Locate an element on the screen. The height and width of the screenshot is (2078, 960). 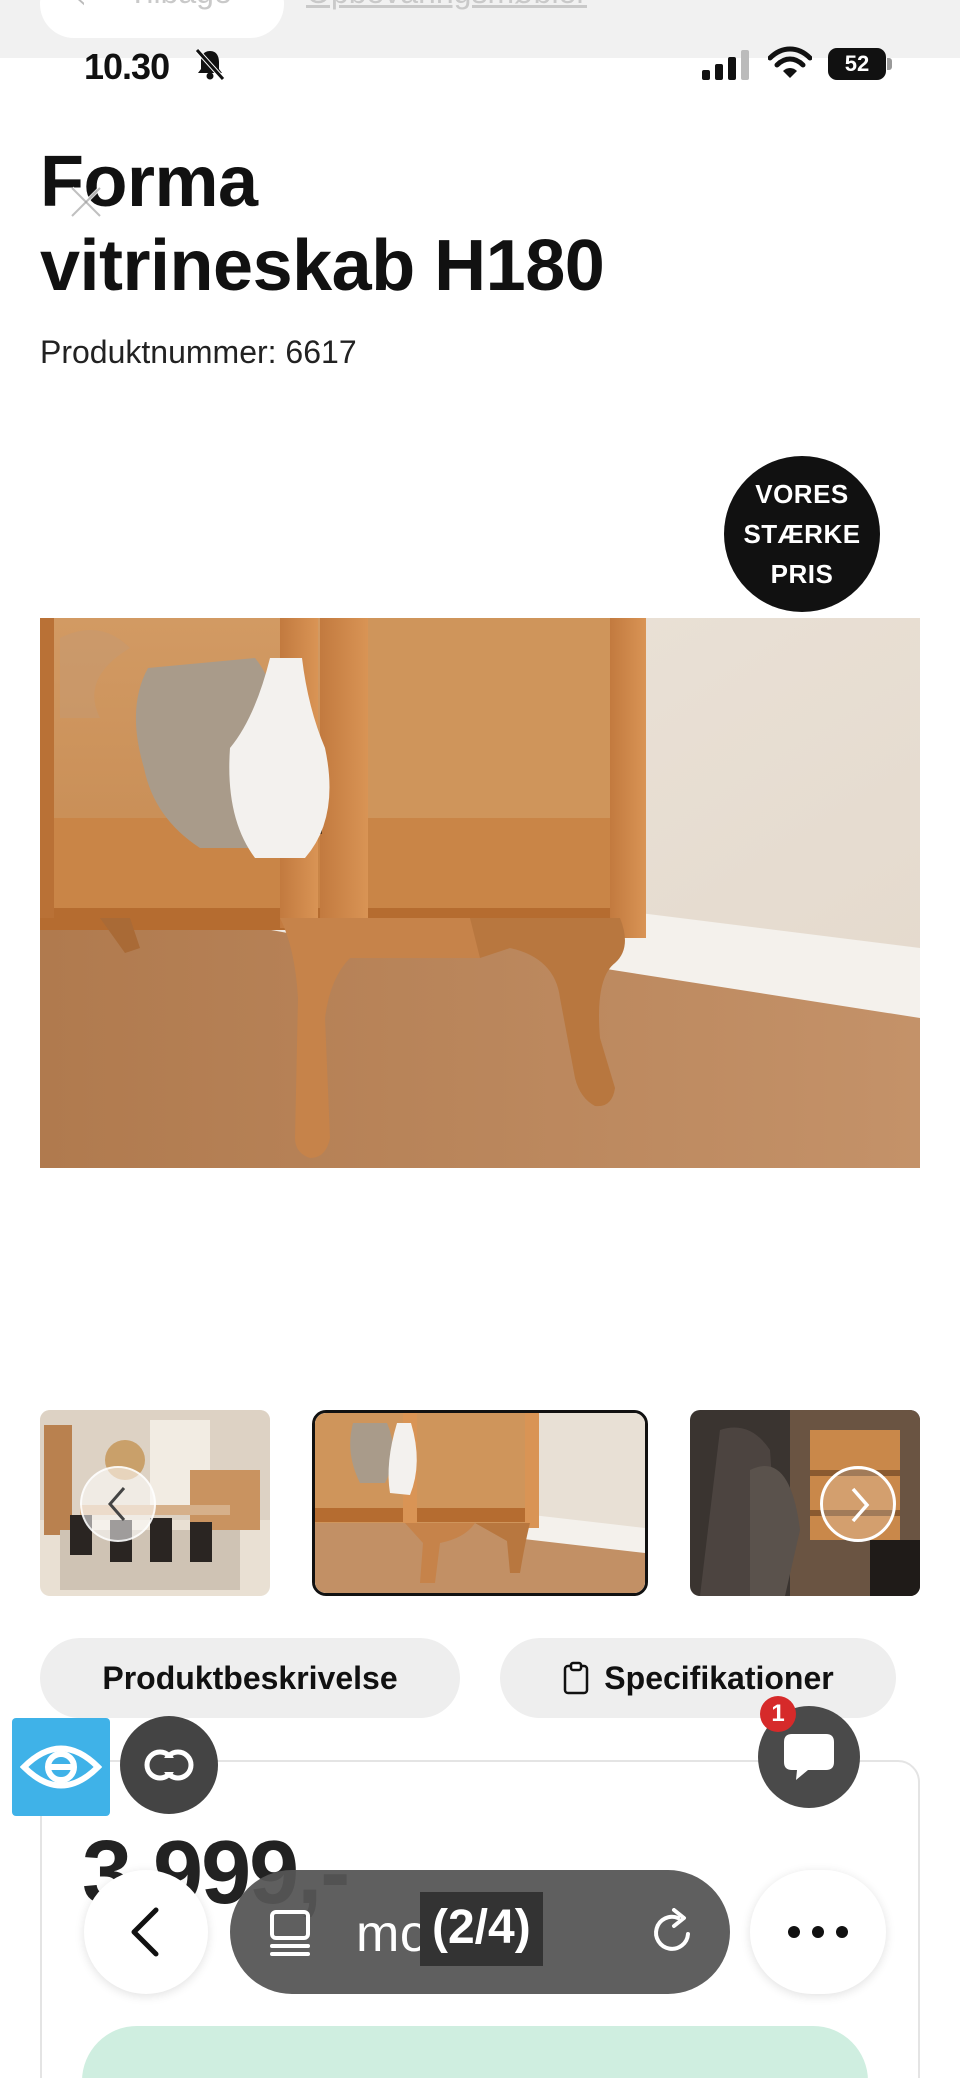
chevron-right-icon is located at coordinates (860, 1505).